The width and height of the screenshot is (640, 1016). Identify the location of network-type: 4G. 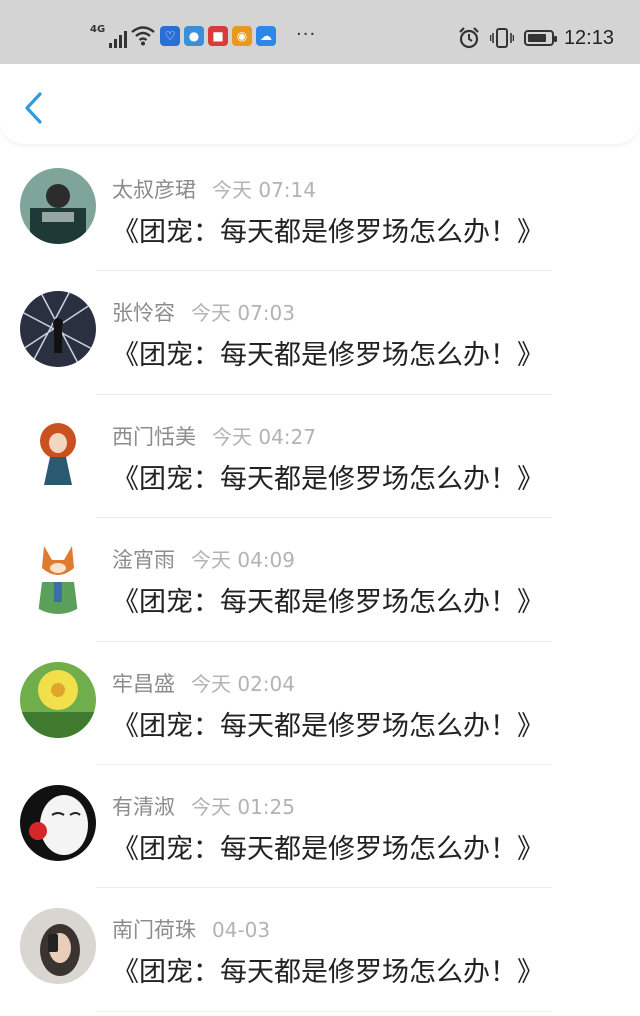
(98, 29).